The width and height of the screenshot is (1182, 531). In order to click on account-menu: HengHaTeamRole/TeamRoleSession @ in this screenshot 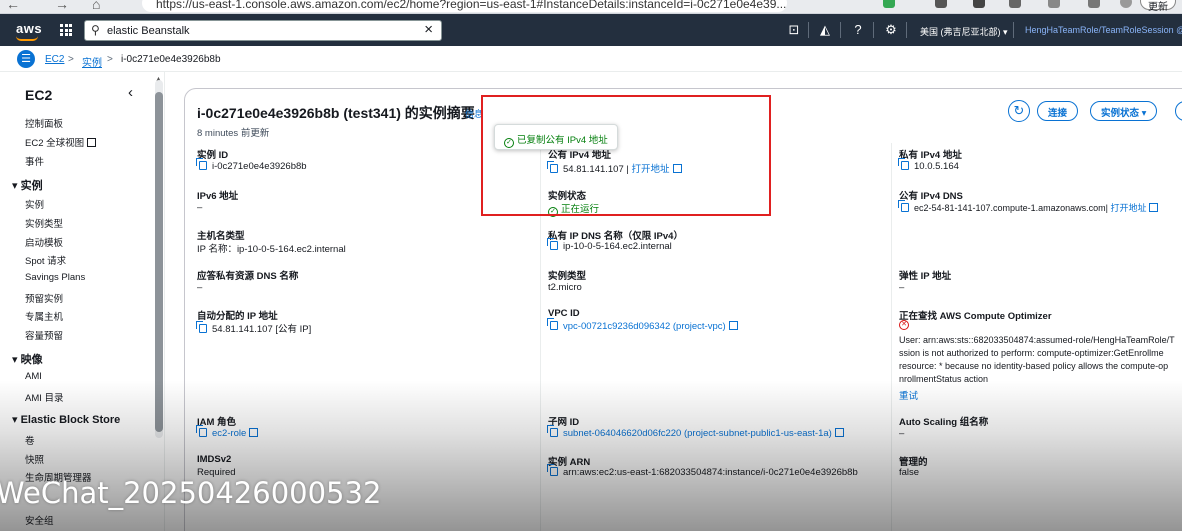, I will do `click(1103, 30)`.